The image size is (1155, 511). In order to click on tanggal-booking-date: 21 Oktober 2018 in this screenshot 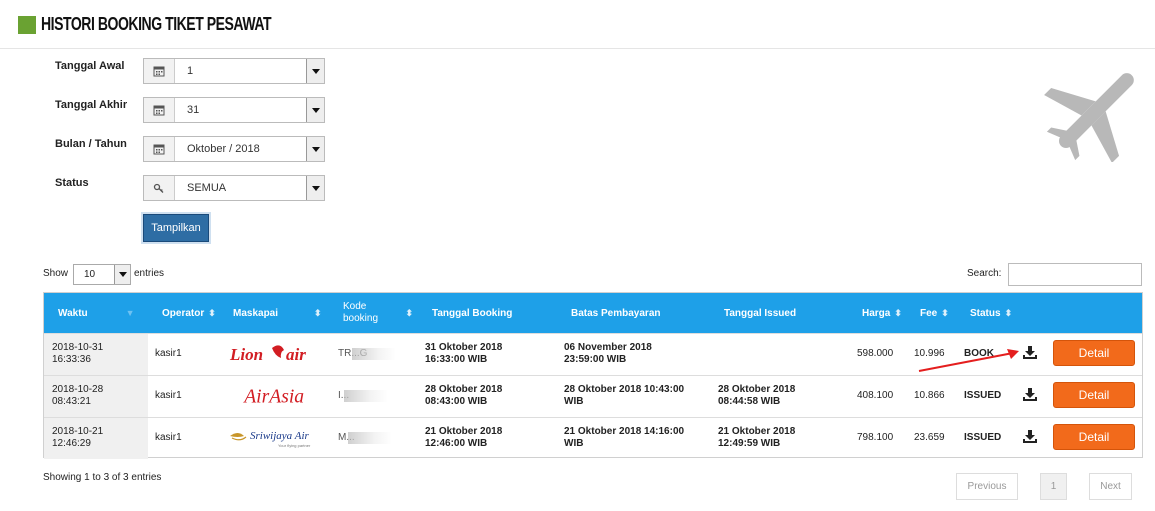, I will do `click(464, 431)`.